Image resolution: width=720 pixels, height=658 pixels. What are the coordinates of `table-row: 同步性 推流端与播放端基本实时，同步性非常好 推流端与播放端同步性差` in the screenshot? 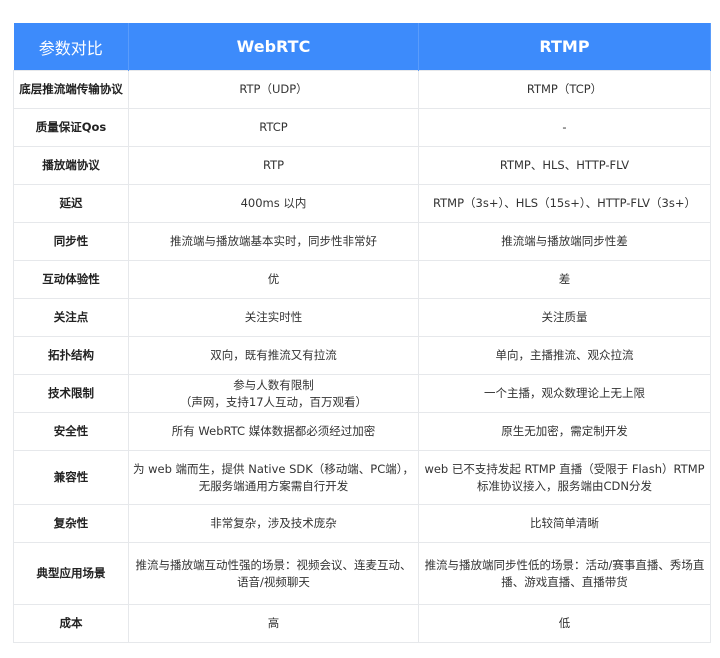 It's located at (362, 241).